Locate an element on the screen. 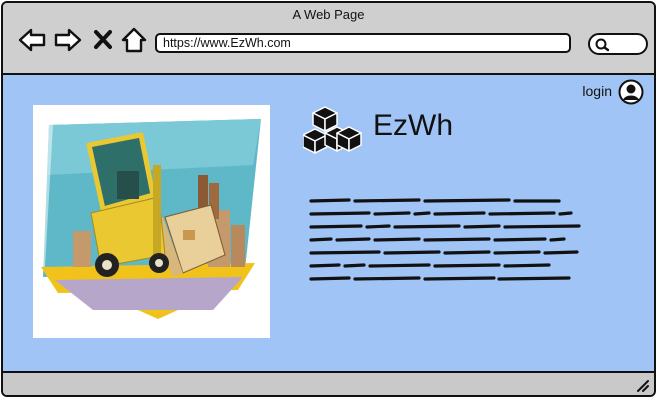  body-text-scribble is located at coordinates (449, 250).